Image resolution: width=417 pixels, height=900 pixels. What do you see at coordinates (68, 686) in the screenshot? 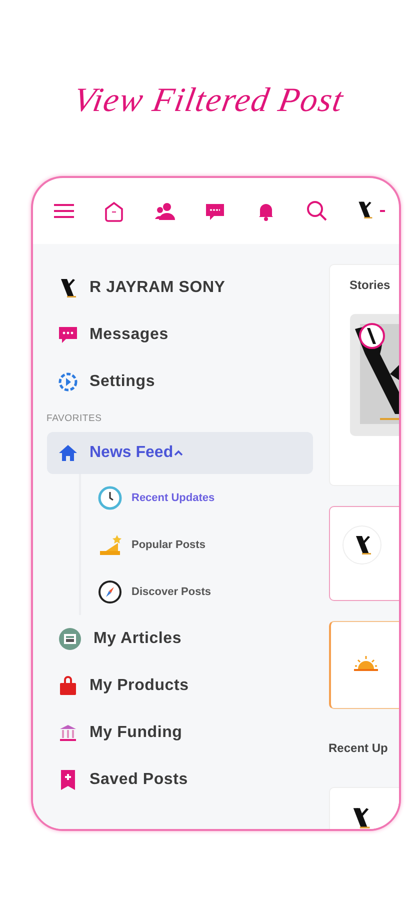
I see `shopping-bag-icon` at bounding box center [68, 686].